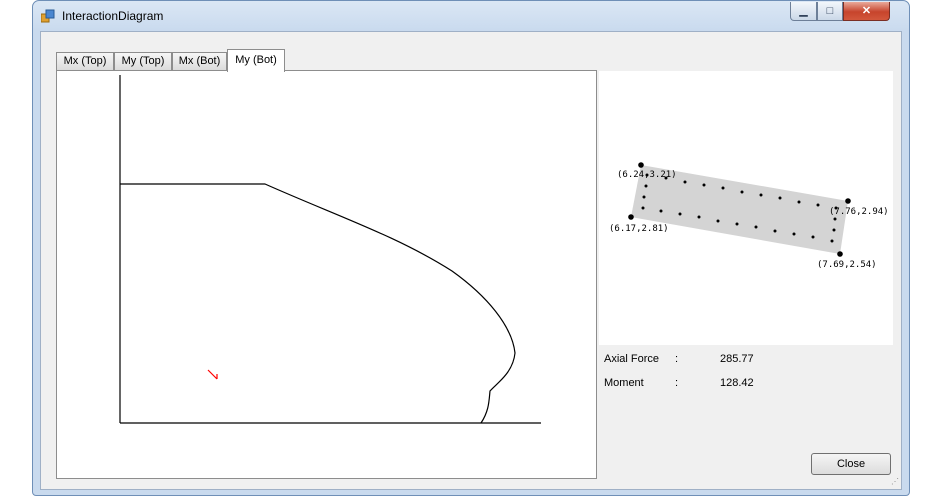 The width and height of the screenshot is (940, 500). I want to click on corner-label-bottom-left: (6.17,2.81), so click(639, 229).